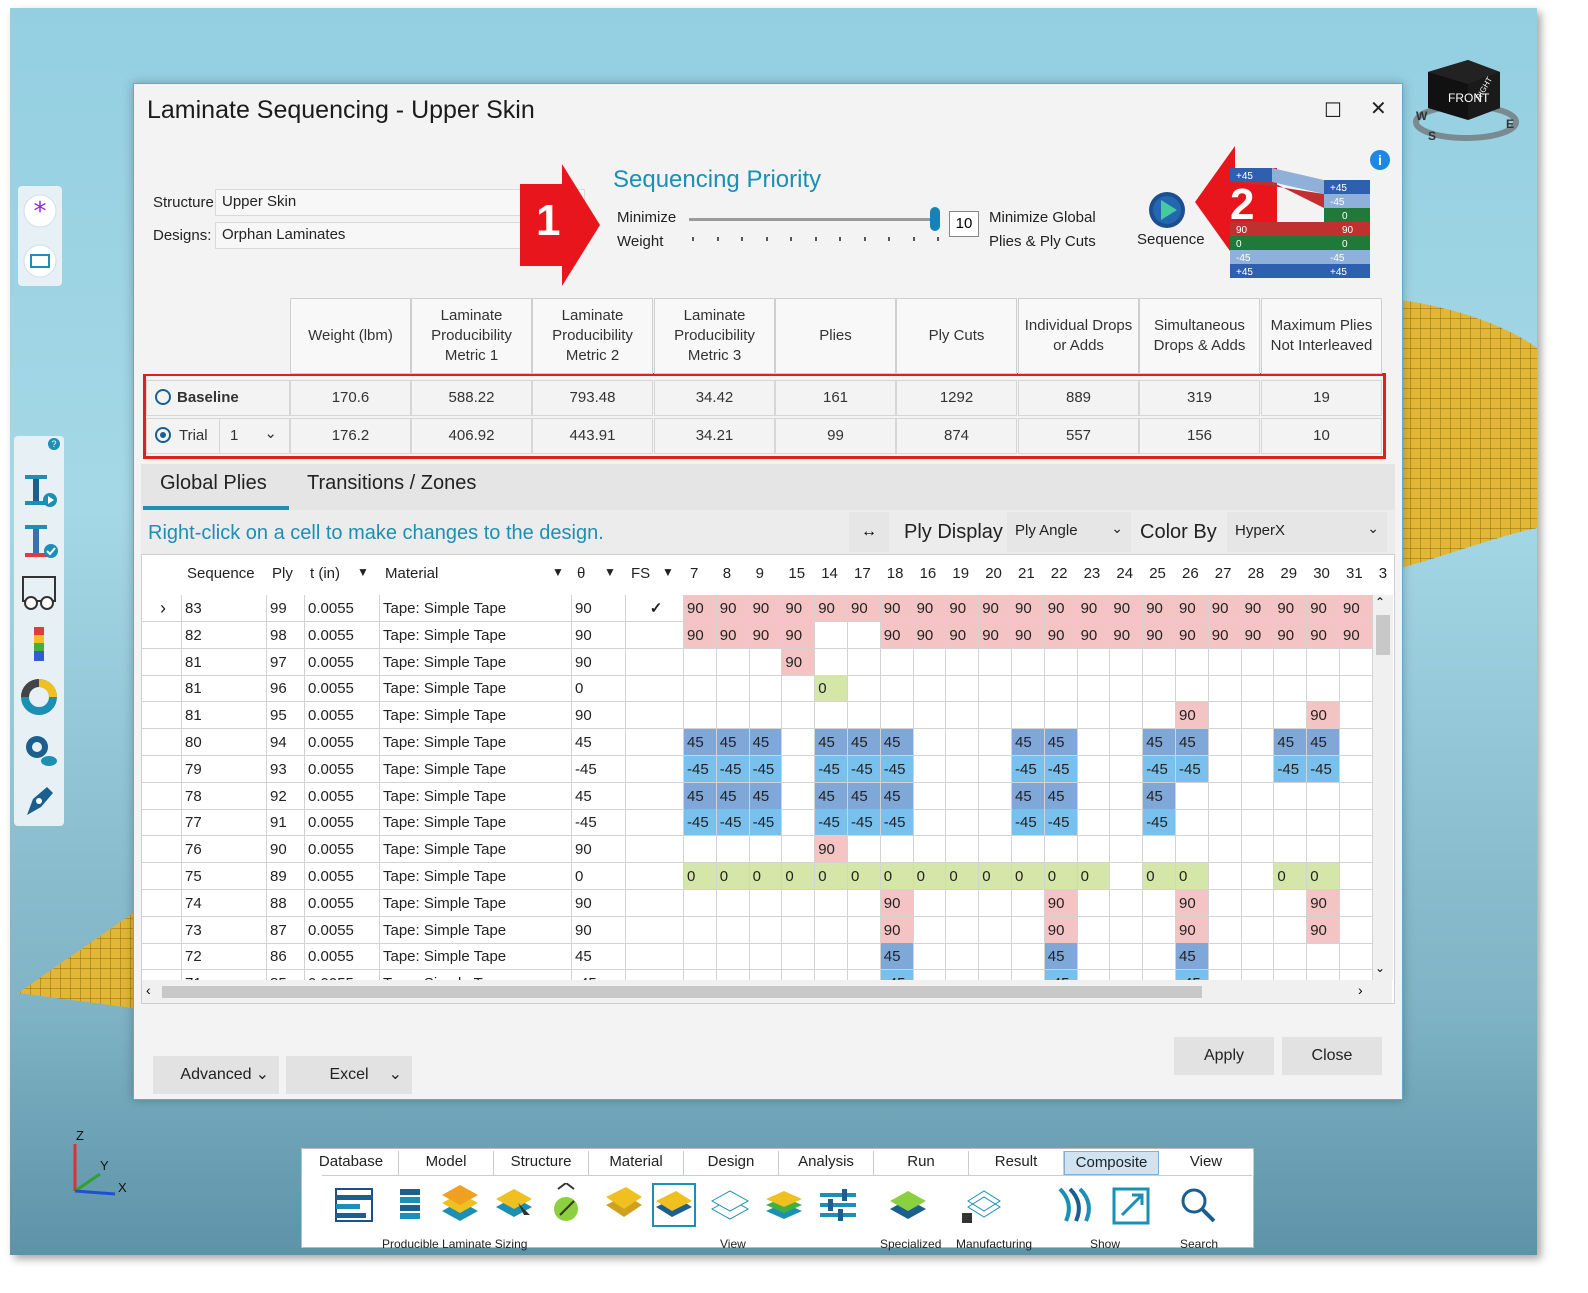  Describe the element at coordinates (1380, 602) in the screenshot. I see `scroll-up-icon: ⌃` at that location.